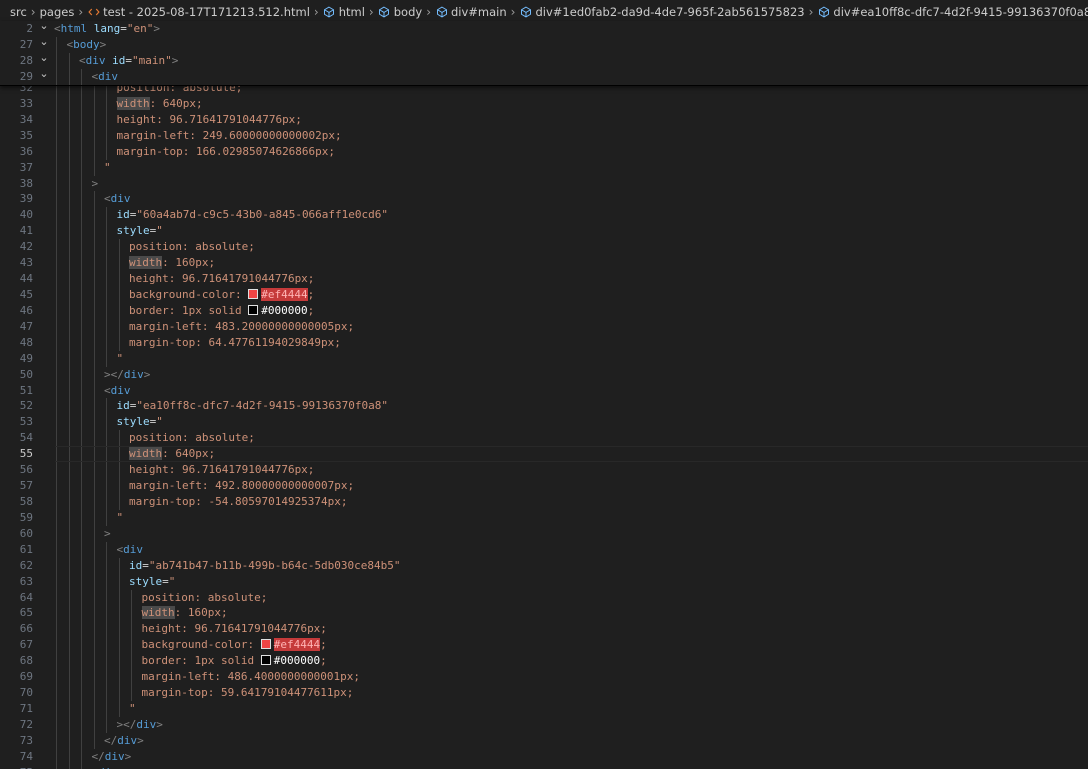  Describe the element at coordinates (441, 12) in the screenshot. I see `element-icon` at that location.